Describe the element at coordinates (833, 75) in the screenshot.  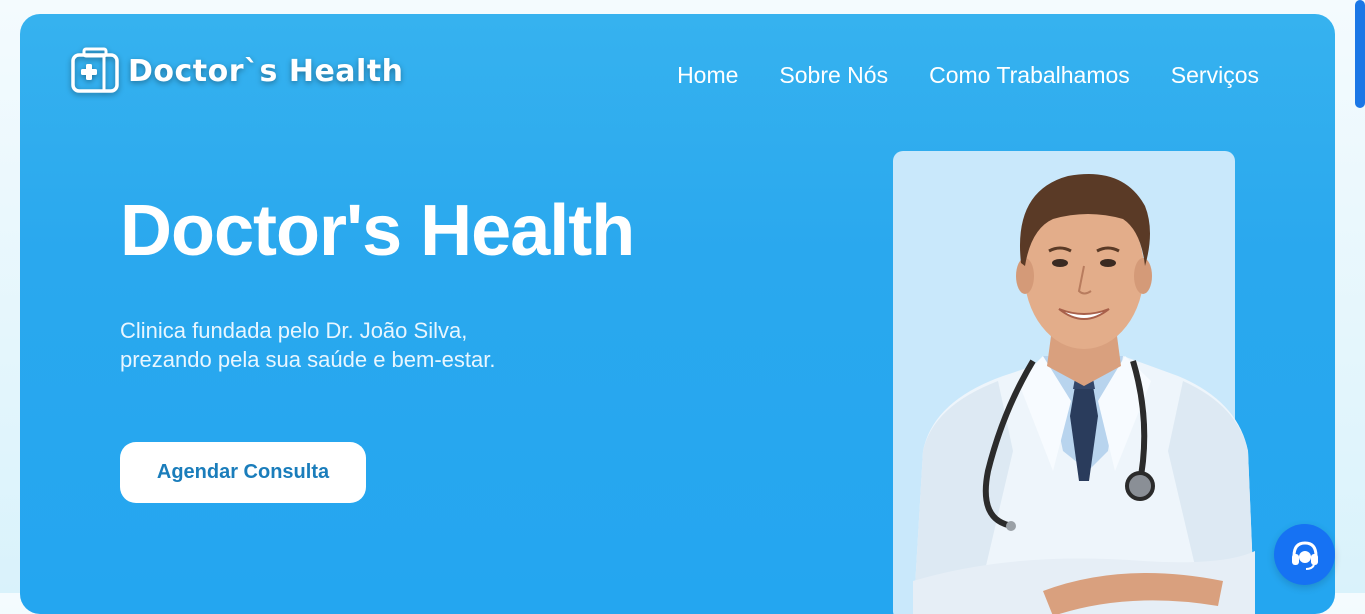
I see `nav-item-sobre-nos: Sobre Nós` at that location.